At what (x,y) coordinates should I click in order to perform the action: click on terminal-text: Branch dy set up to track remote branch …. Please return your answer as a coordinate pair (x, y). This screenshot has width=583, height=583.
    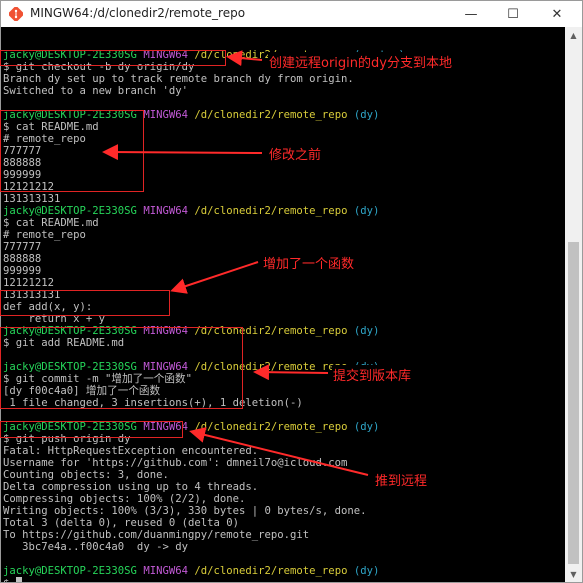
    Looking at the image, I should click on (178, 79).